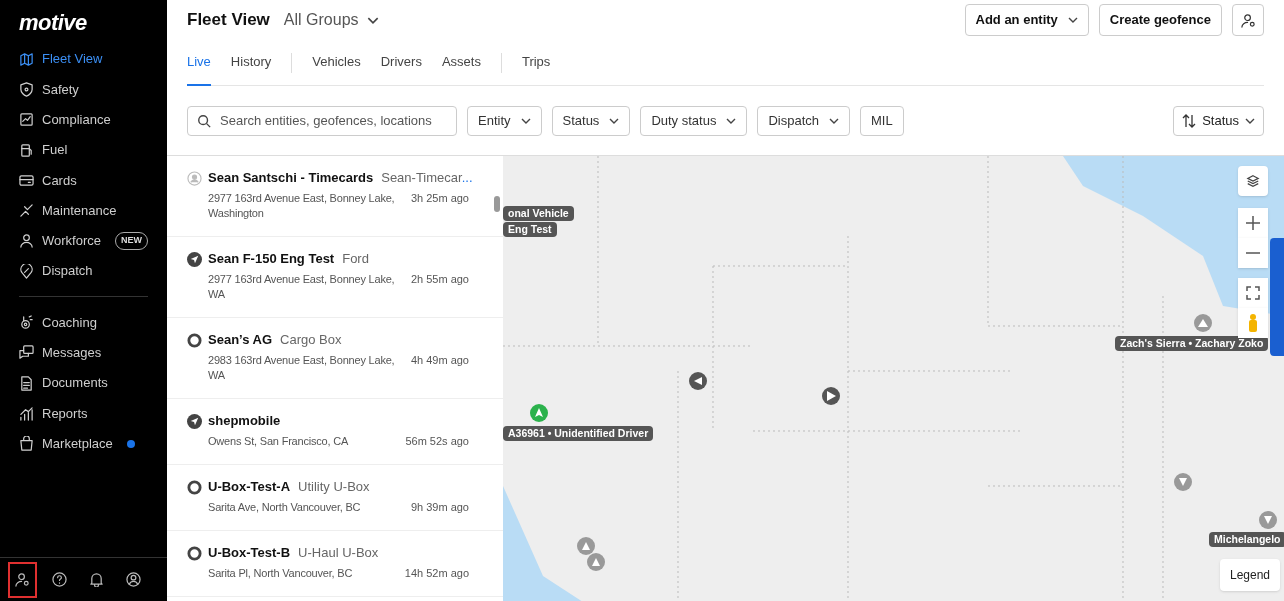 This screenshot has width=1284, height=601. What do you see at coordinates (334, 487) in the screenshot?
I see `entity-type: Utility U-Box` at bounding box center [334, 487].